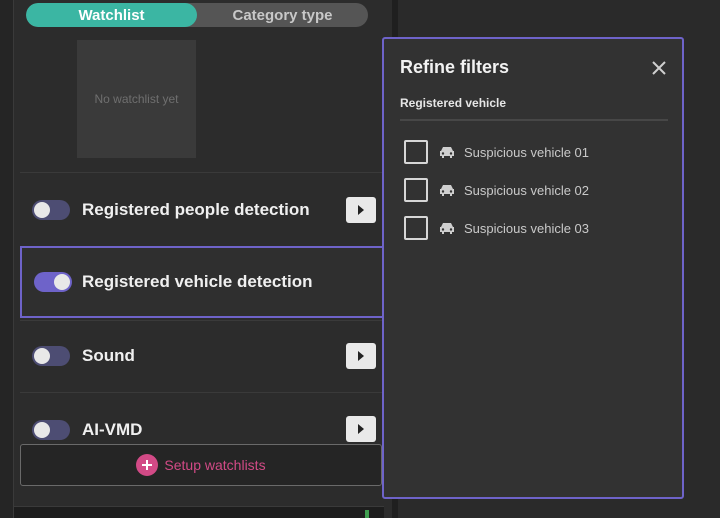 This screenshot has height=518, width=720. Describe the element at coordinates (453, 103) in the screenshot. I see `popup-section-title: Registered vehicle` at that location.